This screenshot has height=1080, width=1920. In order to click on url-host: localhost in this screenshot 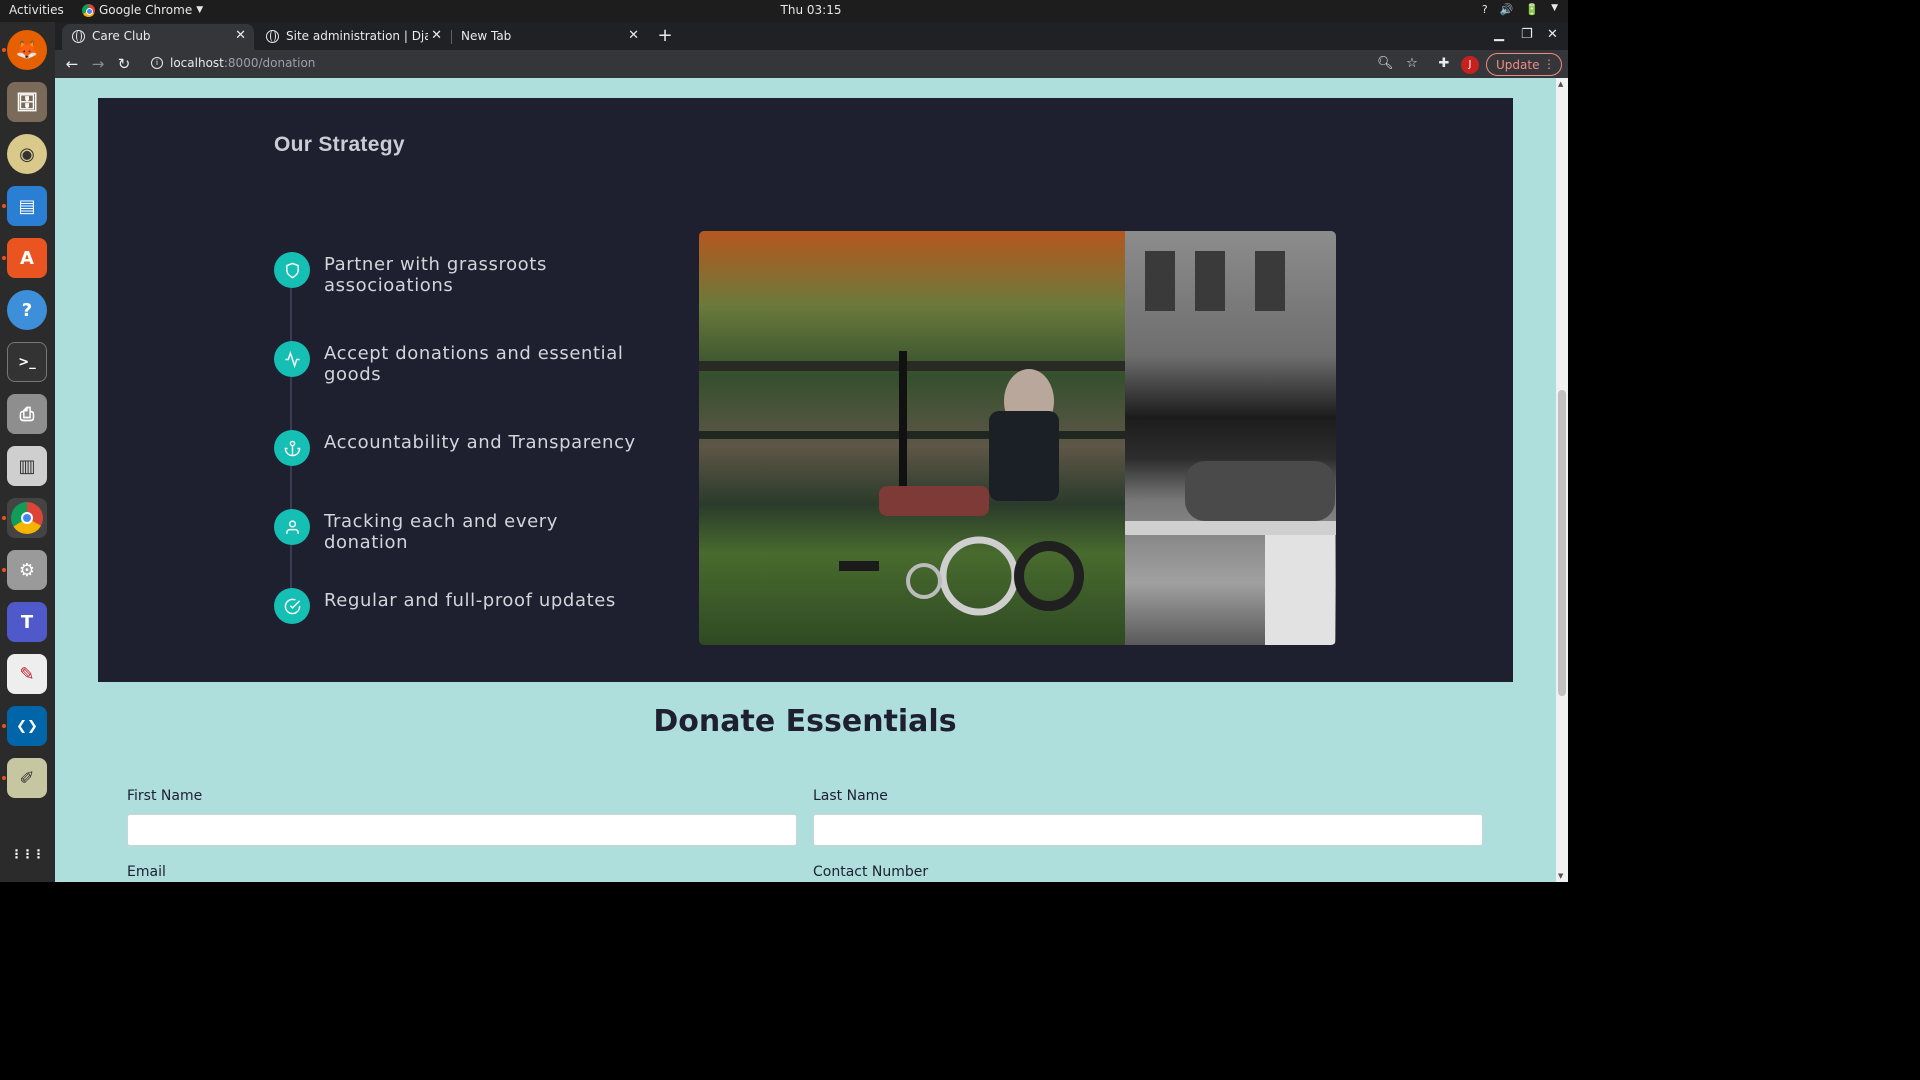, I will do `click(197, 63)`.